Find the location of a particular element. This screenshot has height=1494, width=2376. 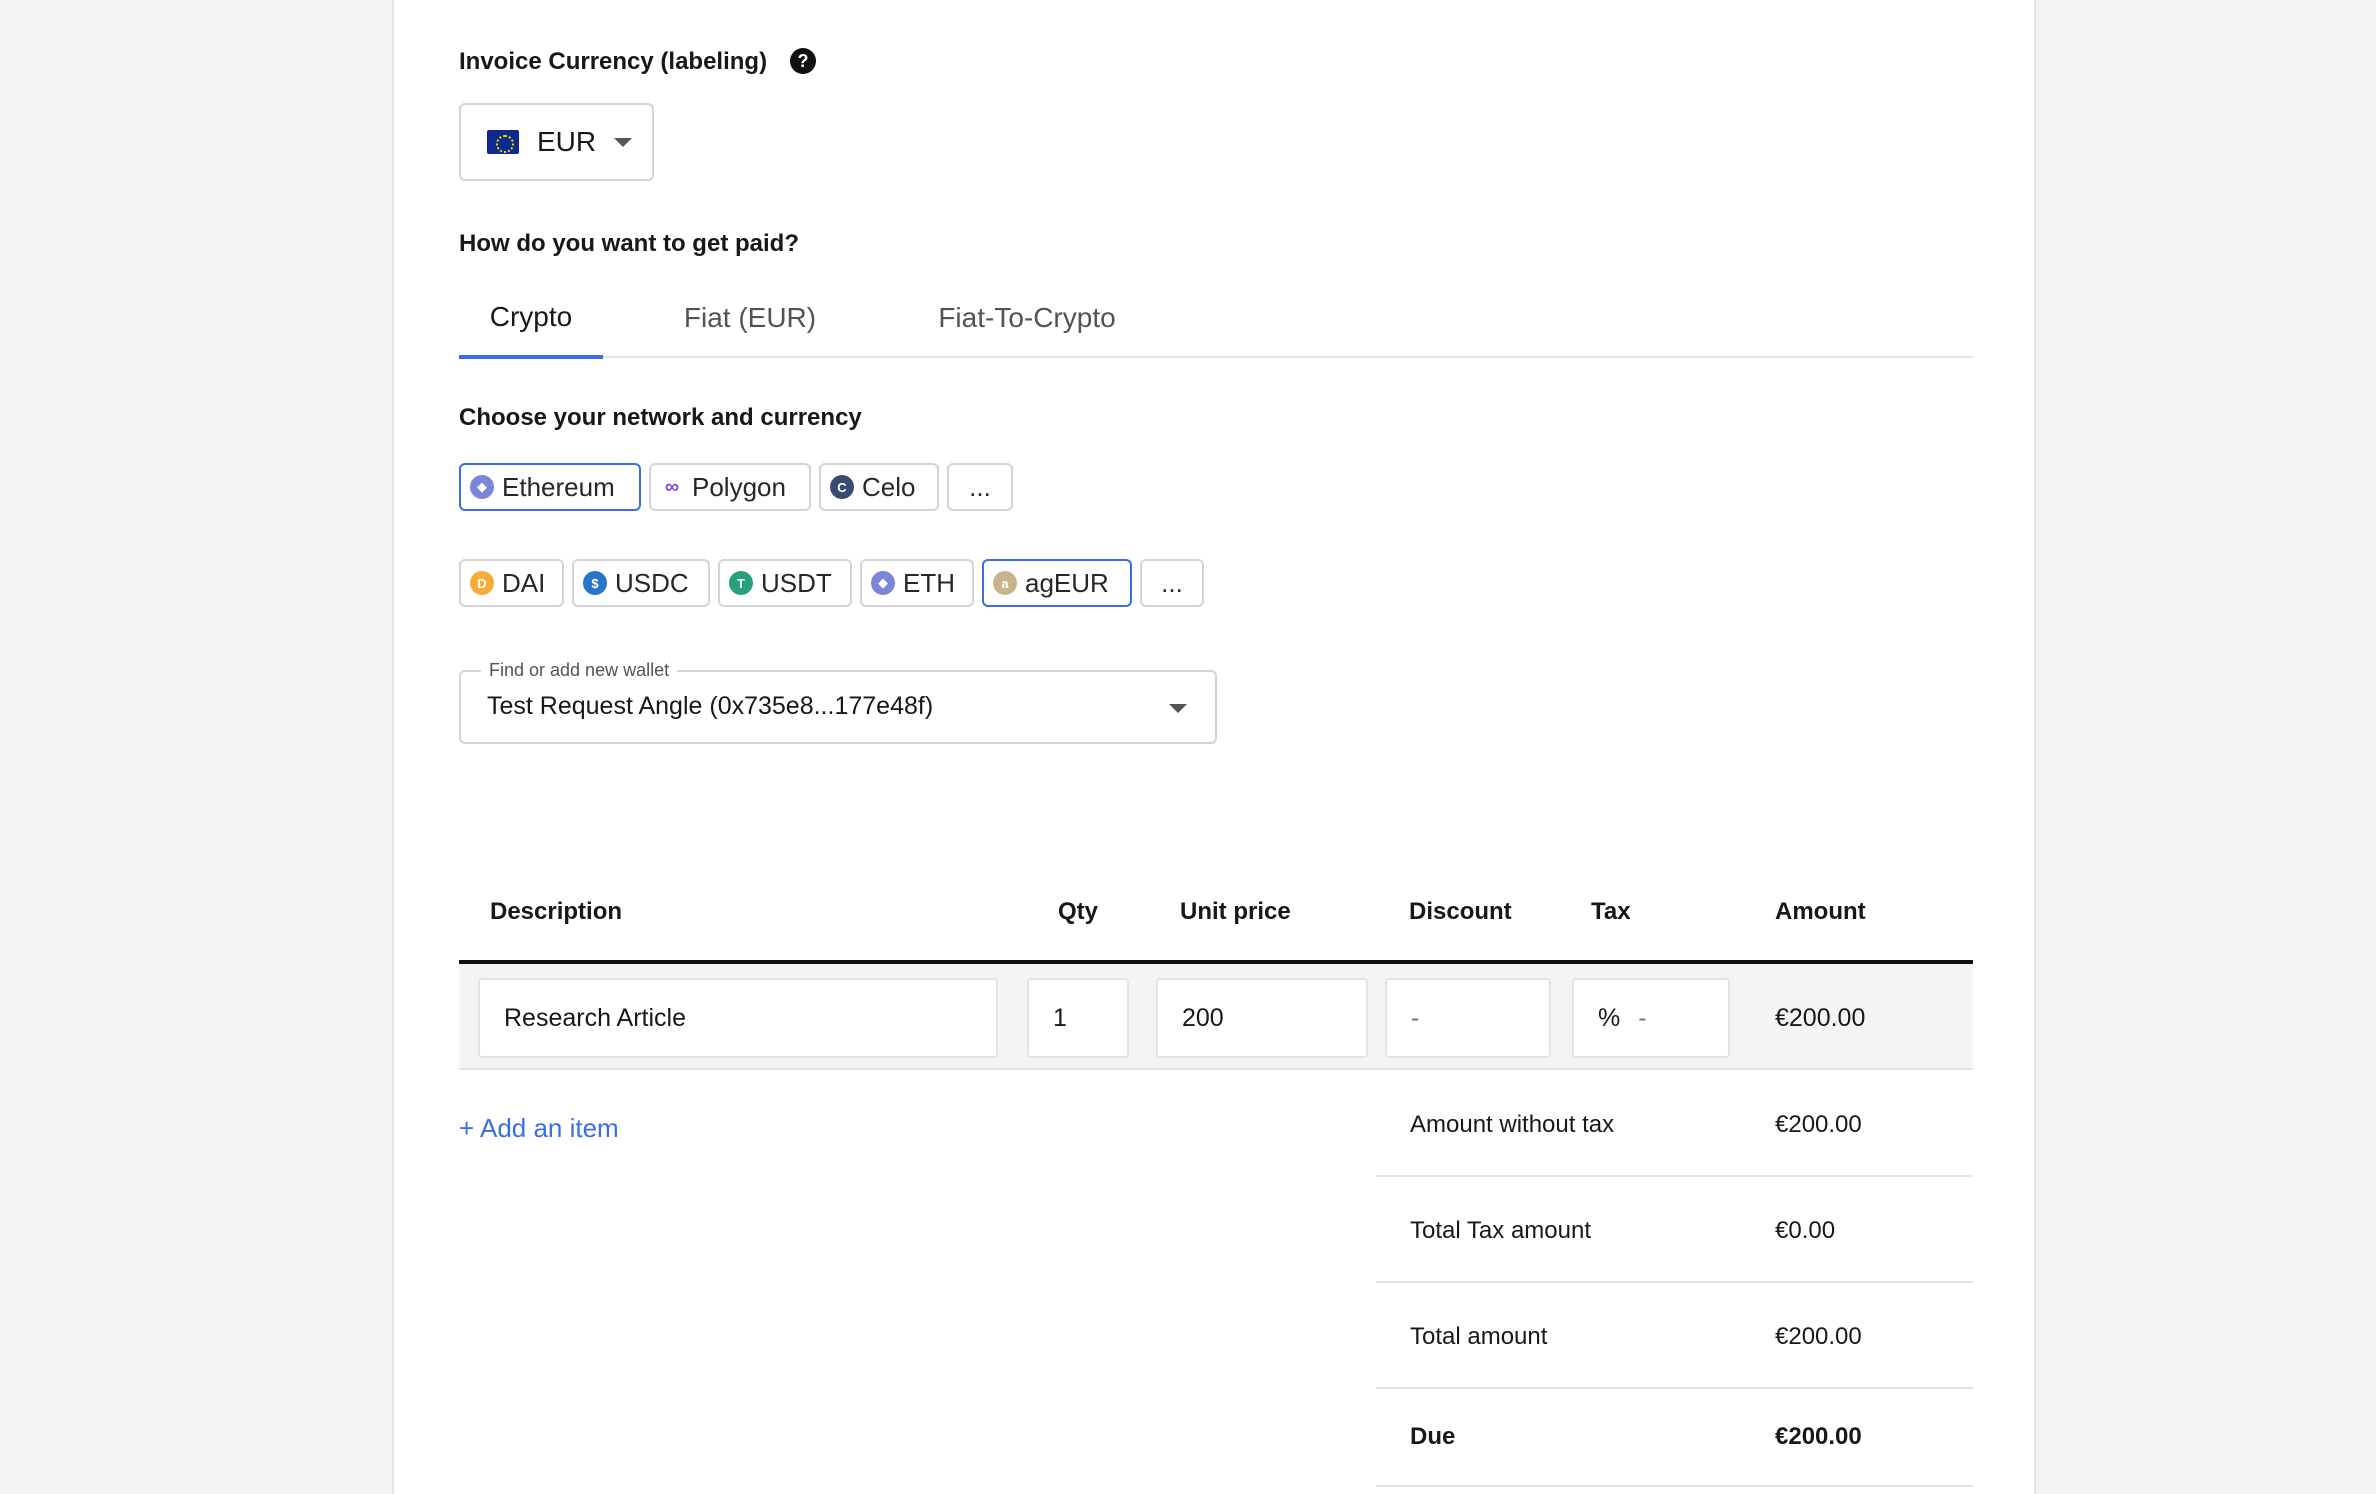

currency-chip-usdc: $ USDC is located at coordinates (641, 583).